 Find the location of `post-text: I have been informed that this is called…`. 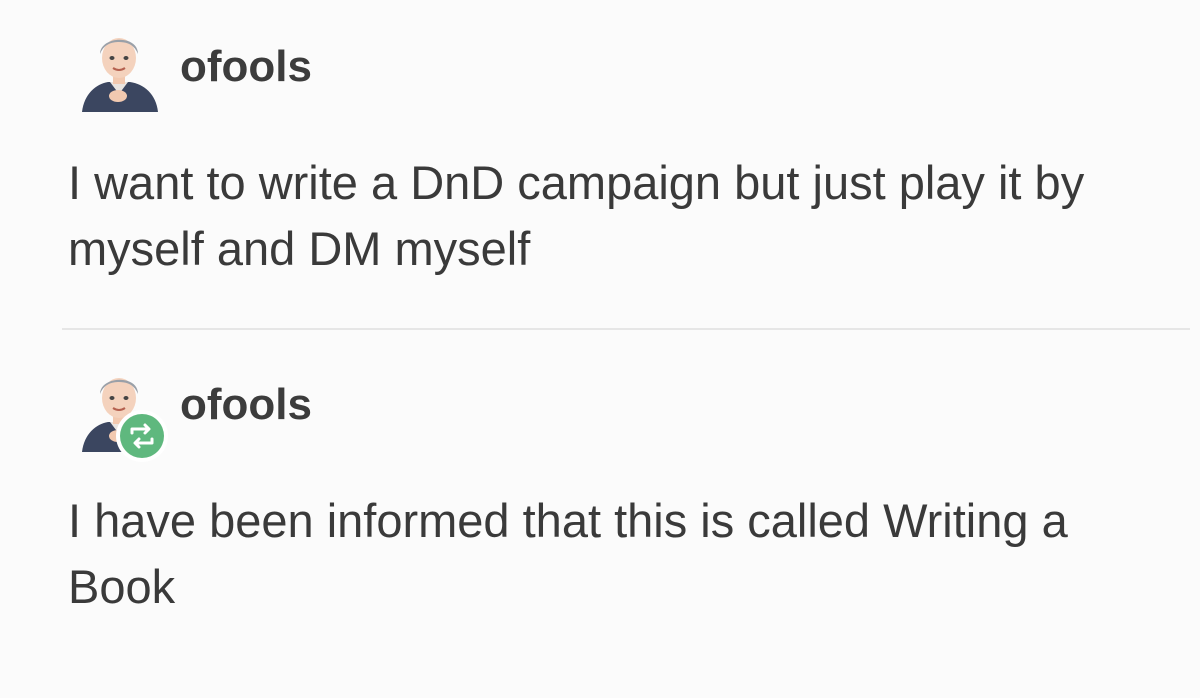

post-text: I have been informed that this is called… is located at coordinates (568, 553).